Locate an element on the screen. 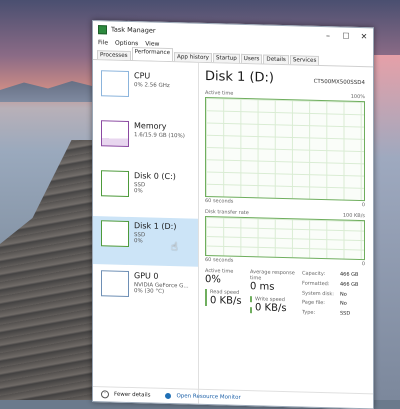 The width and height of the screenshot is (400, 409). active-time-value: 0% is located at coordinates (213, 279).